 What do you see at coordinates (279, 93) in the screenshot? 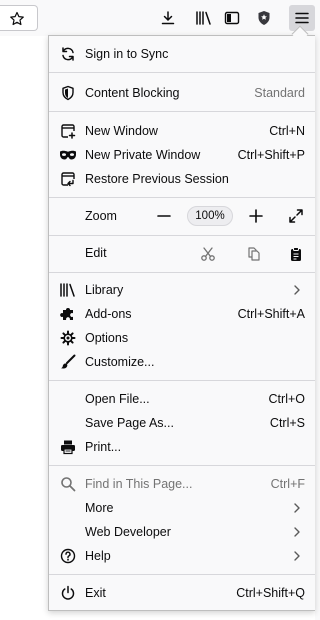
I see `content-blocking-status: Standard` at bounding box center [279, 93].